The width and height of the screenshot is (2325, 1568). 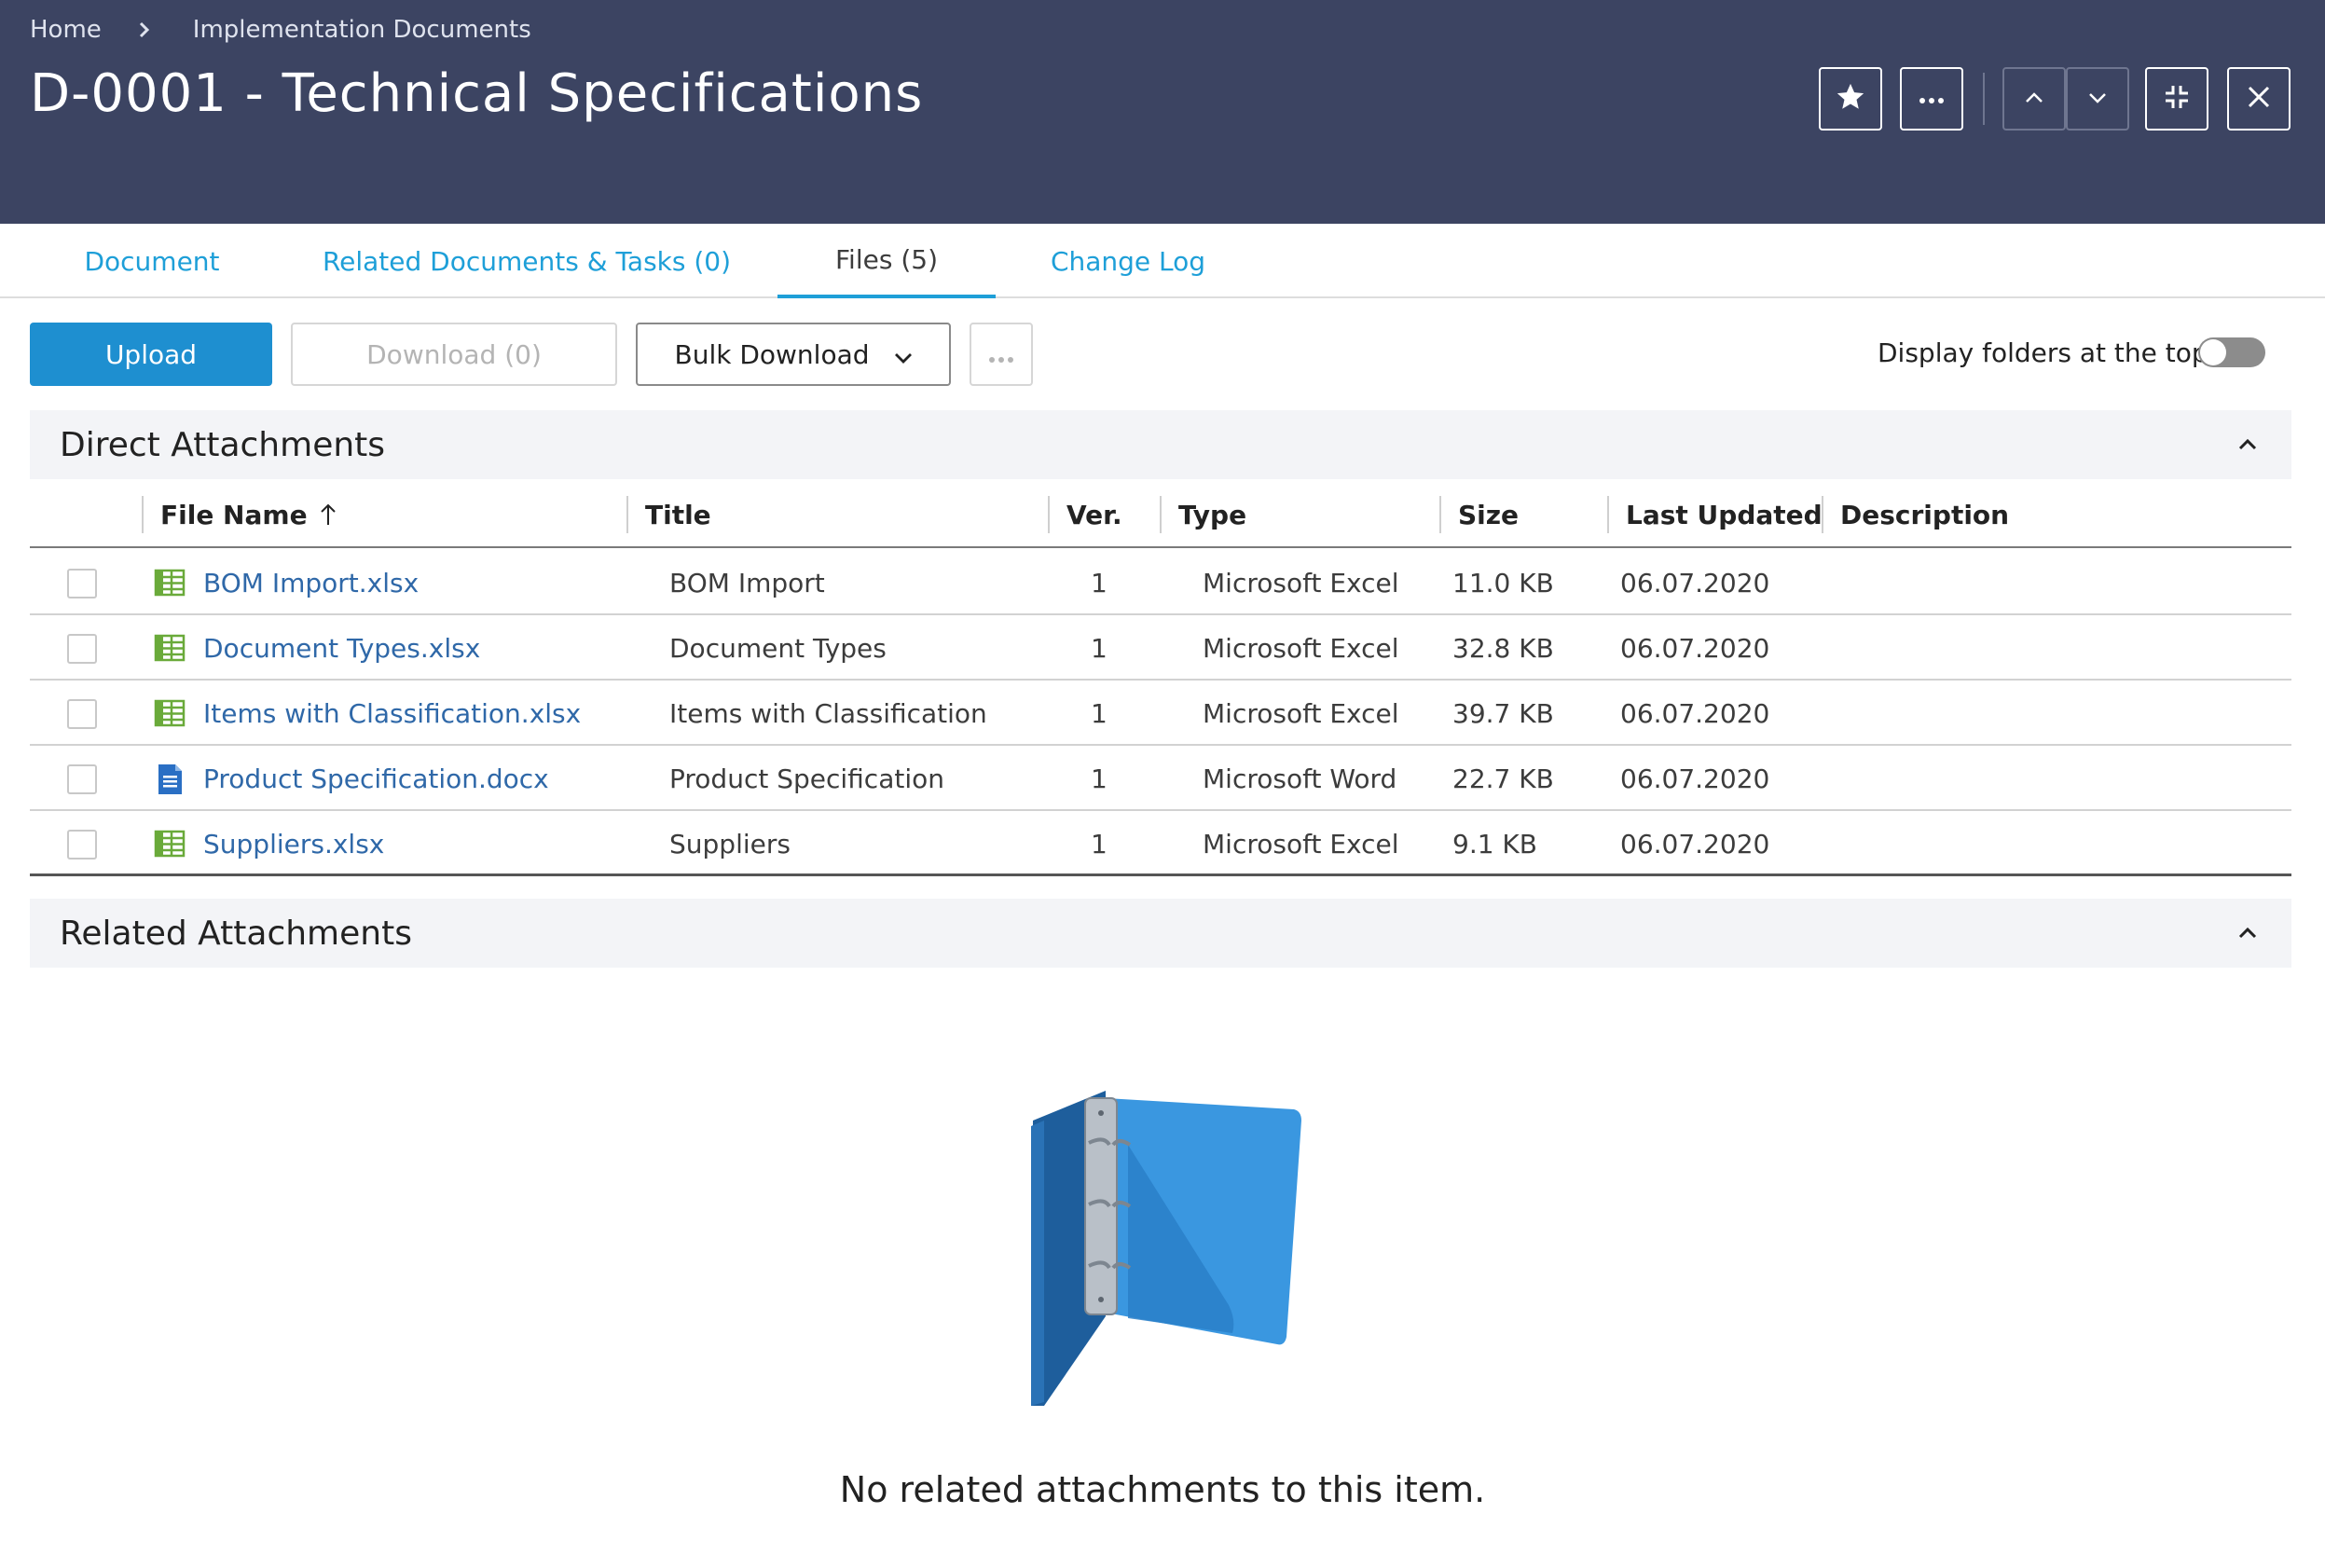 I want to click on breadcrumb-current: Implementation Documents, so click(x=362, y=30).